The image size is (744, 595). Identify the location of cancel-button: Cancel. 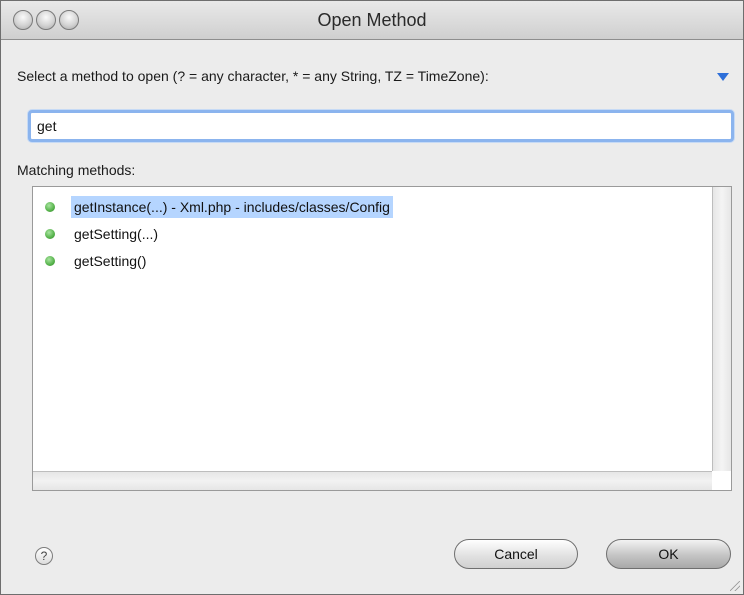
(516, 554).